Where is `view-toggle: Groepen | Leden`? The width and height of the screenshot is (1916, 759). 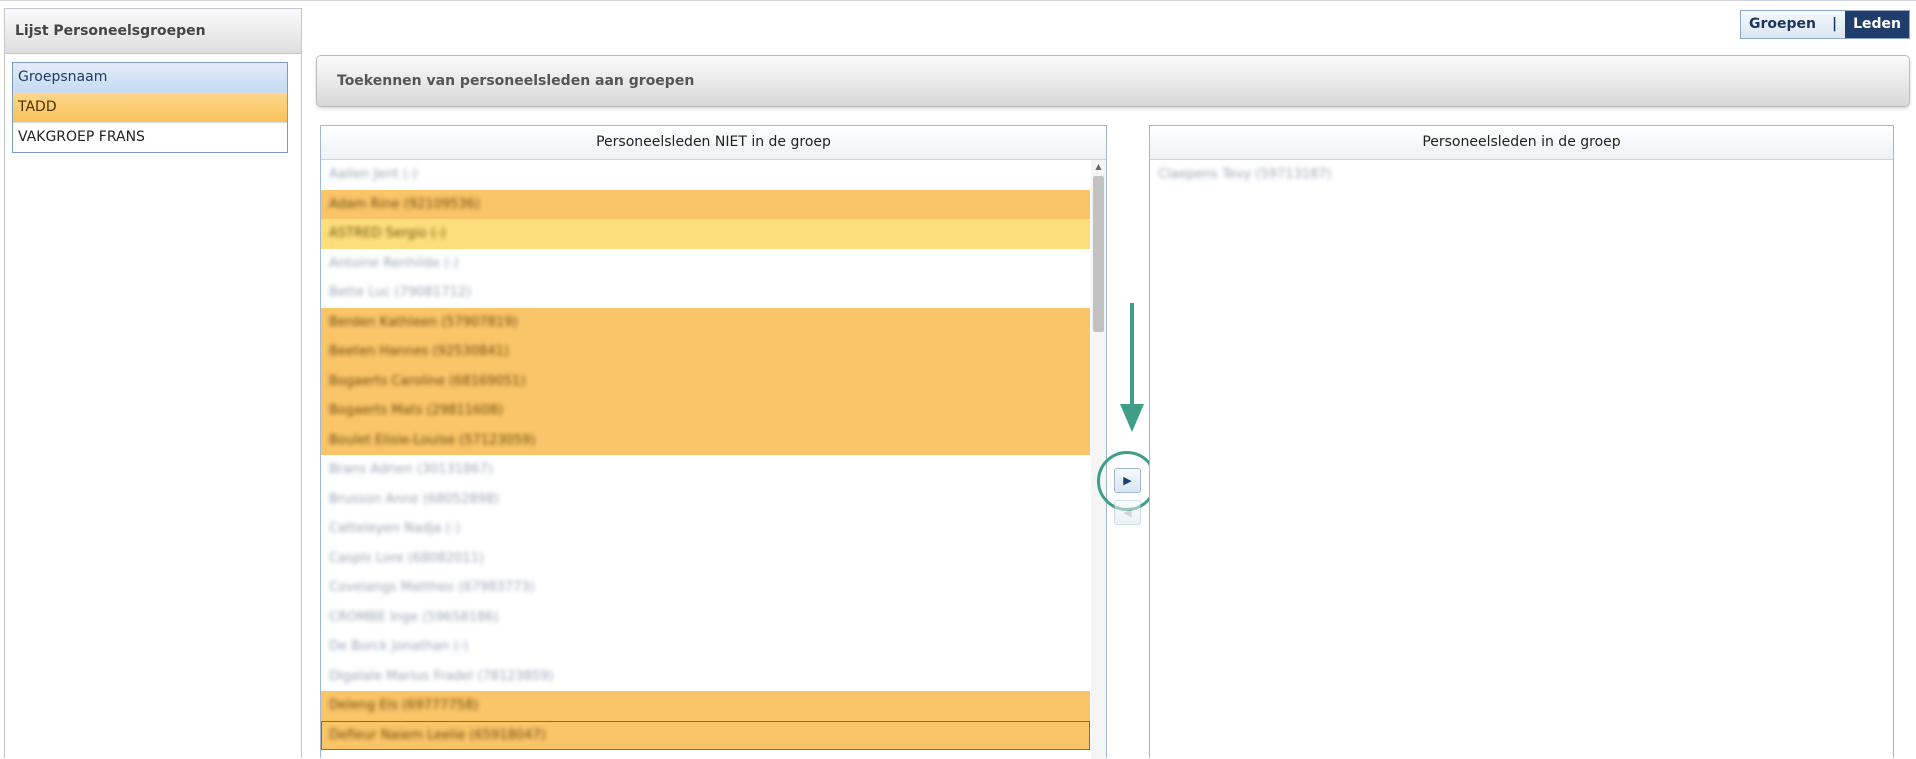 view-toggle: Groepen | Leden is located at coordinates (1824, 24).